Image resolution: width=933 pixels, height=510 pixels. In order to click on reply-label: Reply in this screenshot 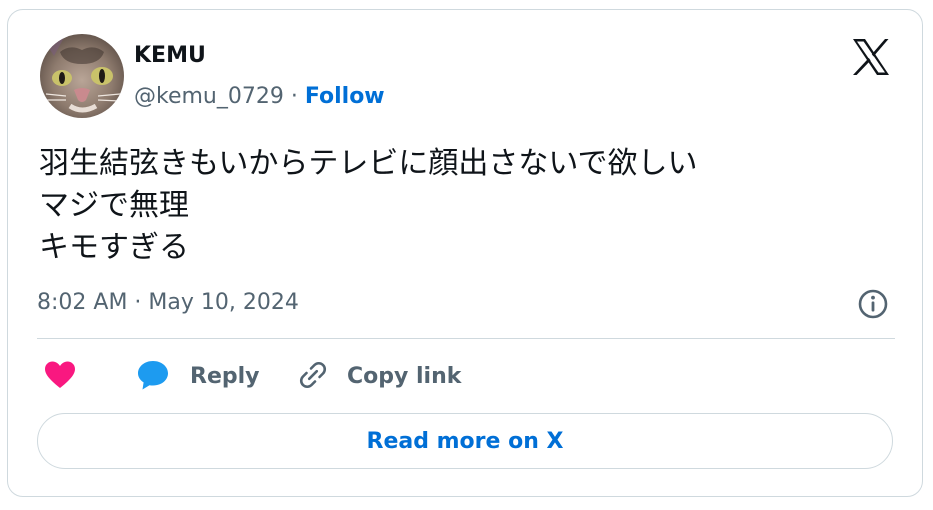, I will do `click(225, 376)`.